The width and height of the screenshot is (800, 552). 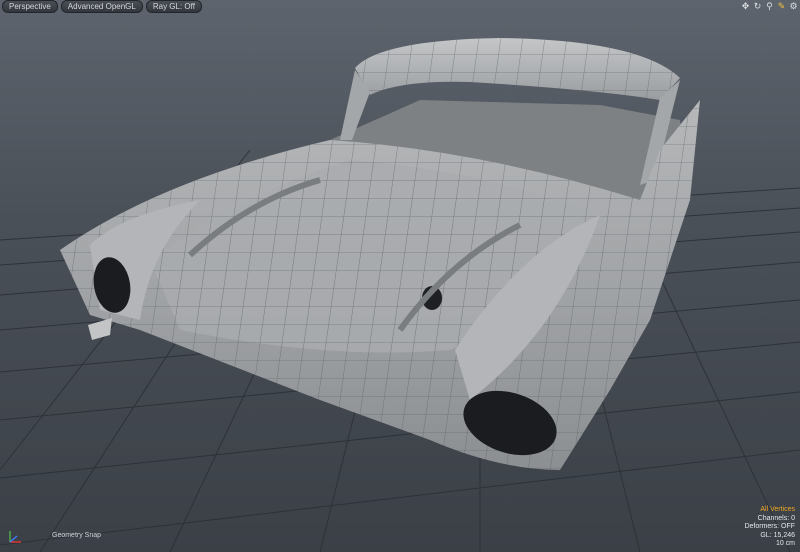 What do you see at coordinates (30, 6) in the screenshot?
I see `view-perspective-button: Perspective` at bounding box center [30, 6].